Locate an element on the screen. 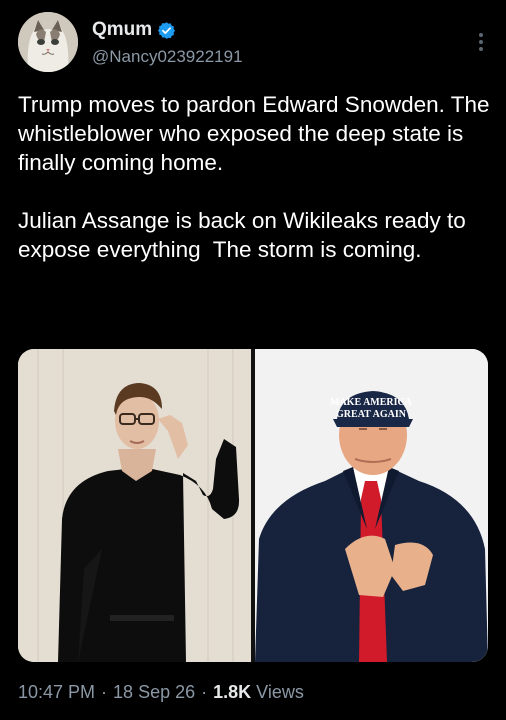  display-name: Qmum is located at coordinates (122, 30).